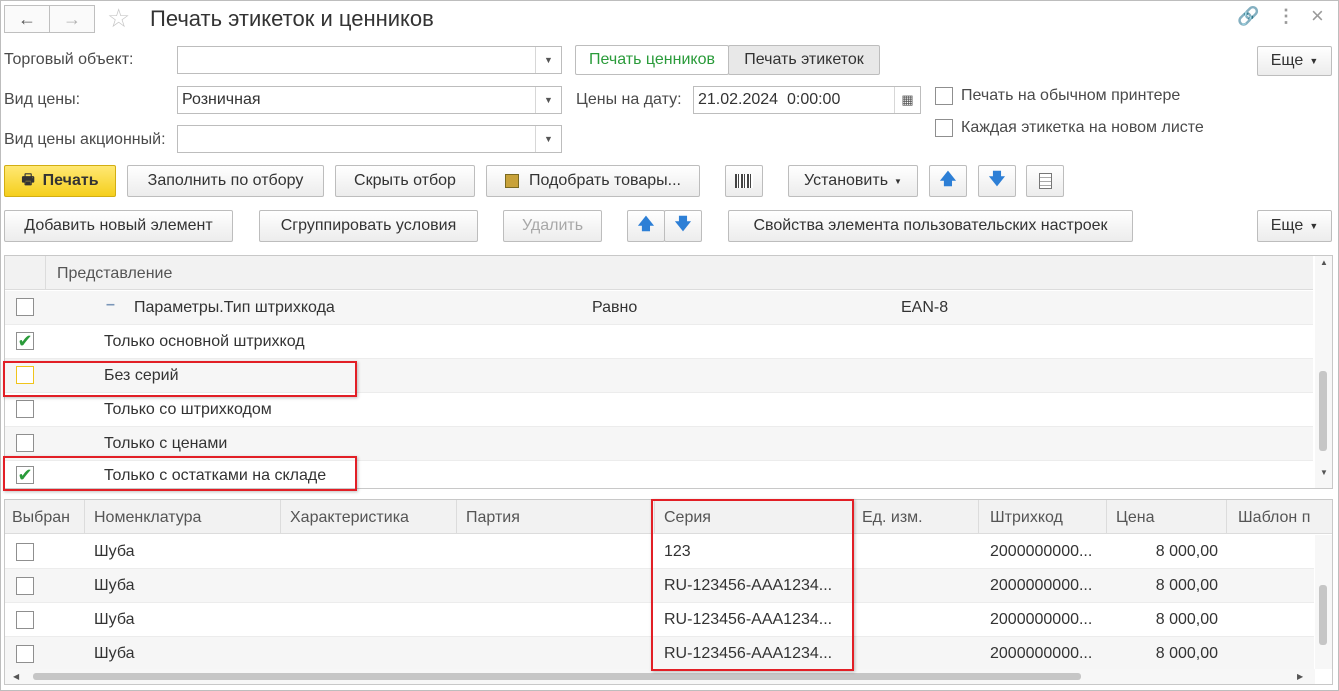 Image resolution: width=1339 pixels, height=691 pixels. What do you see at coordinates (115, 273) in the screenshot?
I see `header-representation: Представление` at bounding box center [115, 273].